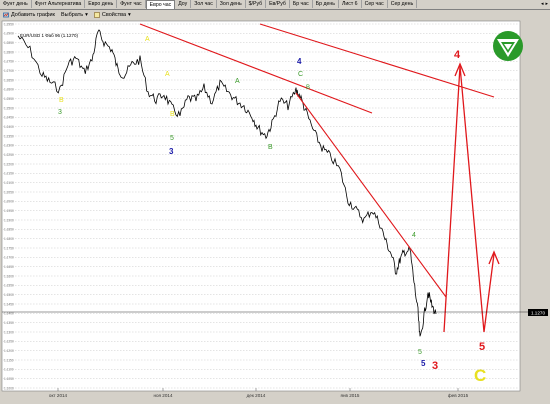  What do you see at coordinates (16, 4) in the screenshot?
I see `tab-0: Фунт день` at bounding box center [16, 4].